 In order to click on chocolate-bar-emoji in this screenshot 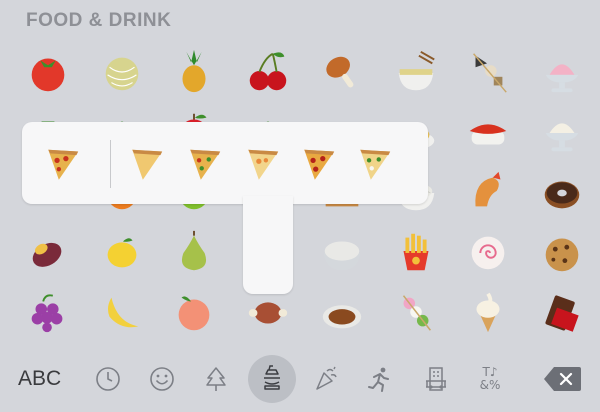, I will do `click(562, 312)`.